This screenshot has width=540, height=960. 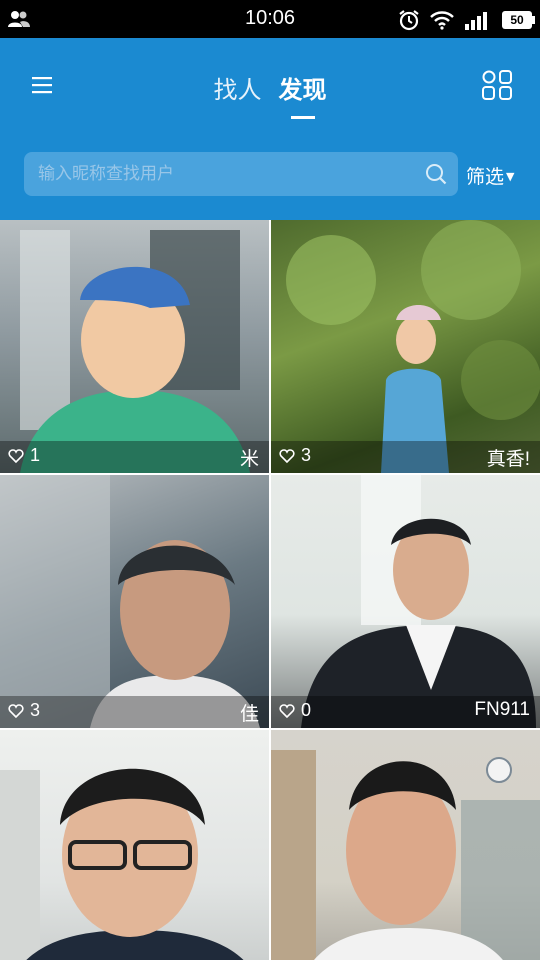 What do you see at coordinates (306, 710) in the screenshot?
I see `like-count-value: 0` at bounding box center [306, 710].